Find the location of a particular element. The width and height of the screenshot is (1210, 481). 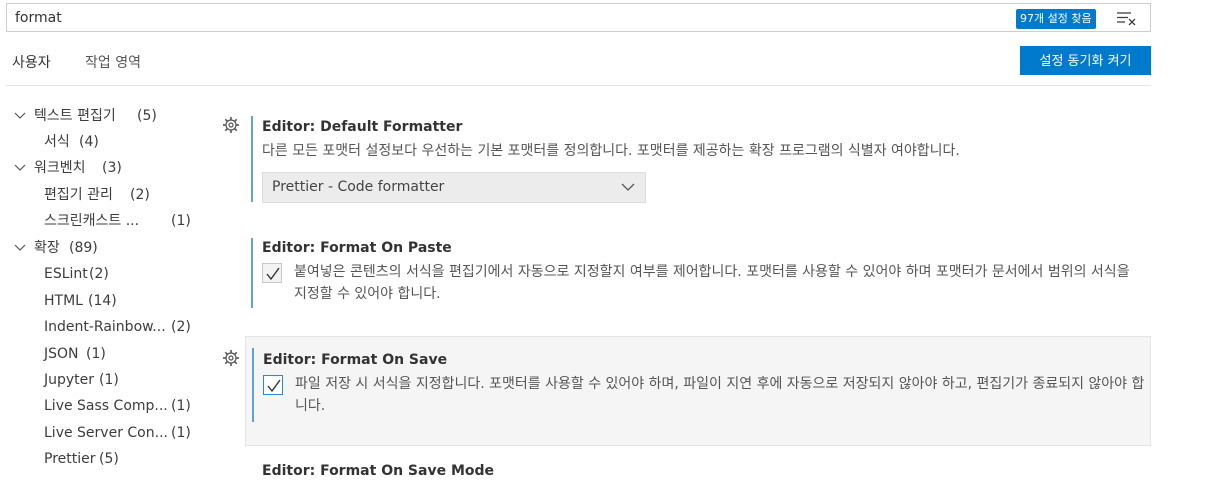

toc-item-count: (4) is located at coordinates (89, 142).